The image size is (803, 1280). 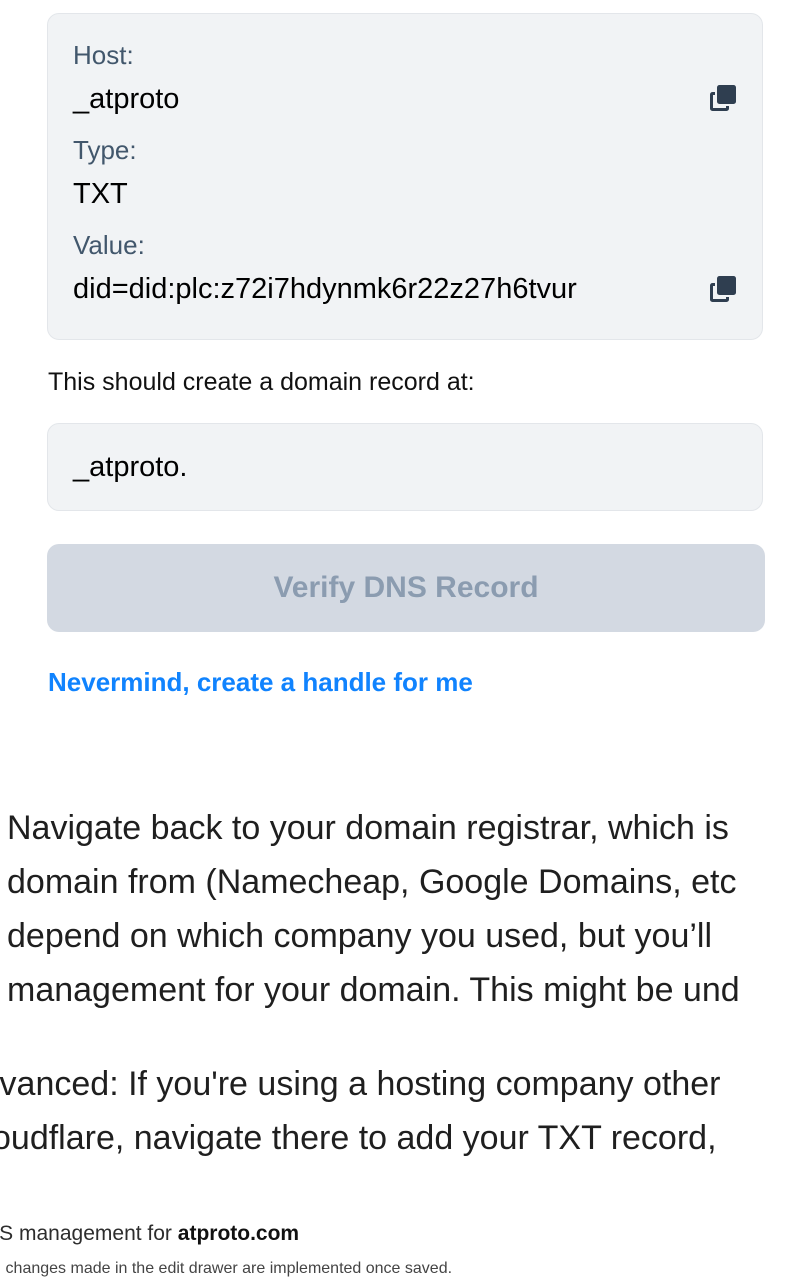 I want to click on dns-heading-domain: atproto.com, so click(x=238, y=1233).